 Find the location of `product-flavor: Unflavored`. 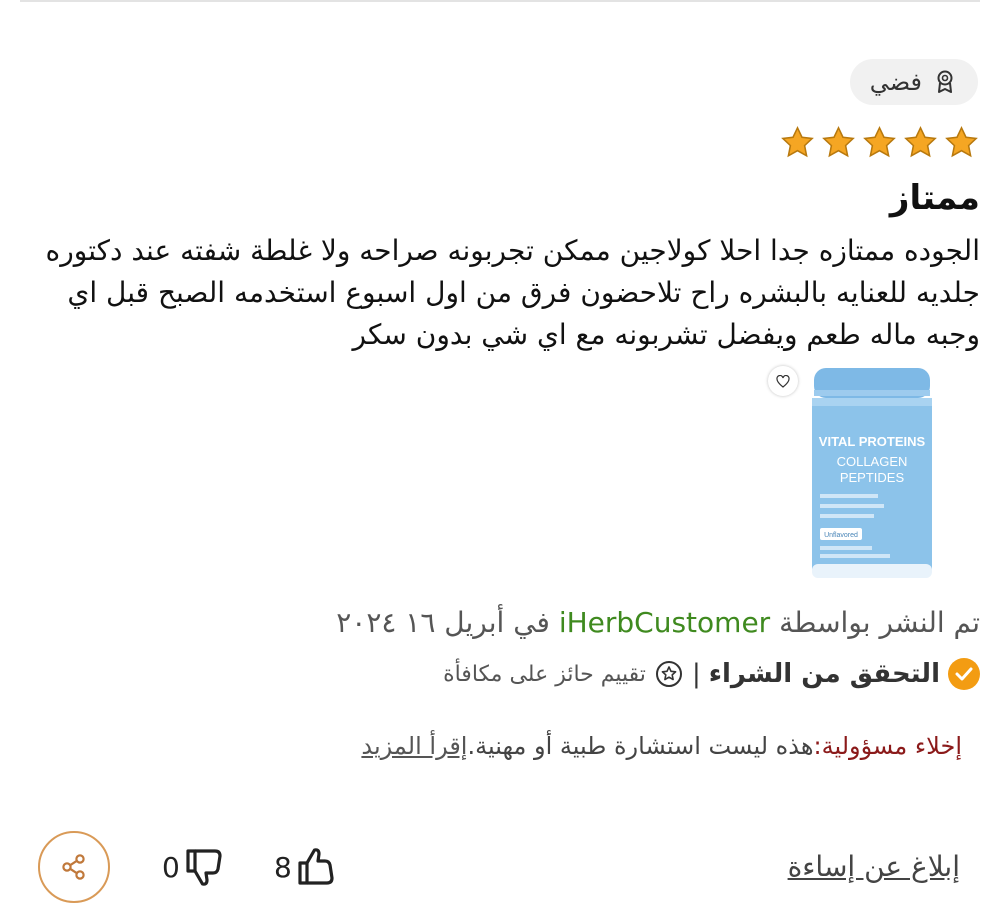

product-flavor: Unflavored is located at coordinates (841, 535).